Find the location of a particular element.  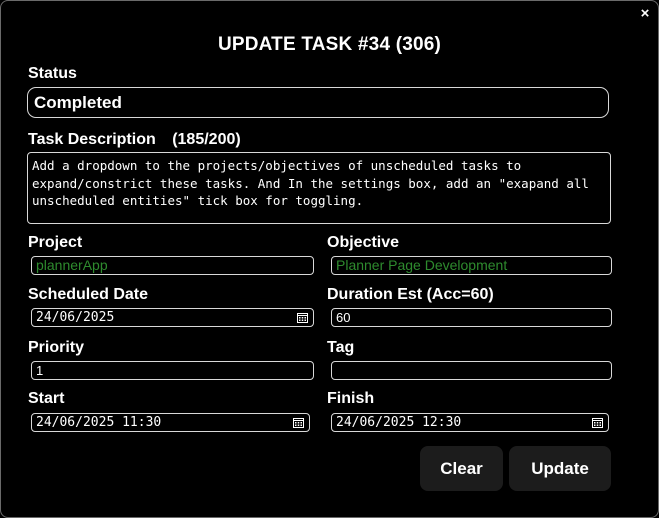

scheduled-date-input: 24/06/2025 is located at coordinates (172, 317).